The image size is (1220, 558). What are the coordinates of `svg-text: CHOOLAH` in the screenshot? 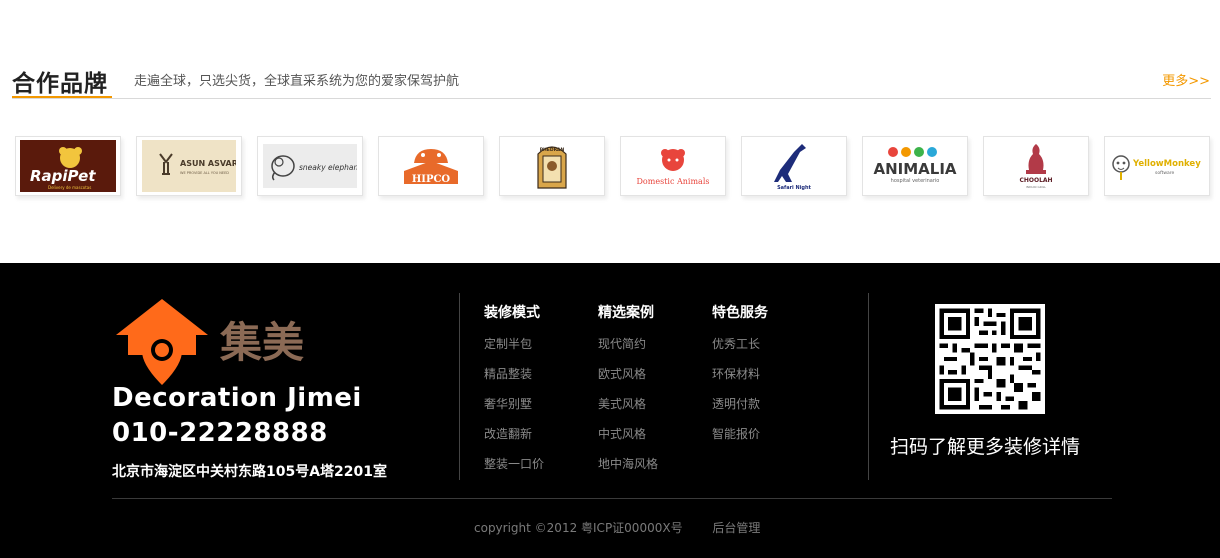 It's located at (1035, 180).